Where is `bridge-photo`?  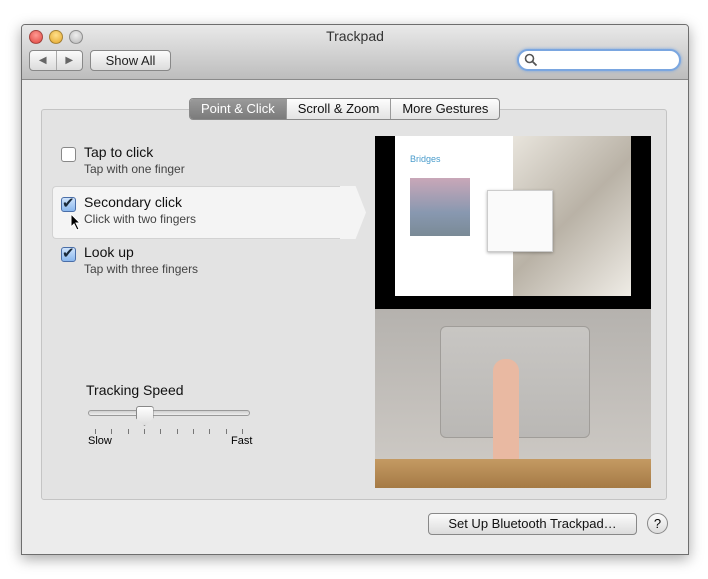
bridge-photo is located at coordinates (440, 207).